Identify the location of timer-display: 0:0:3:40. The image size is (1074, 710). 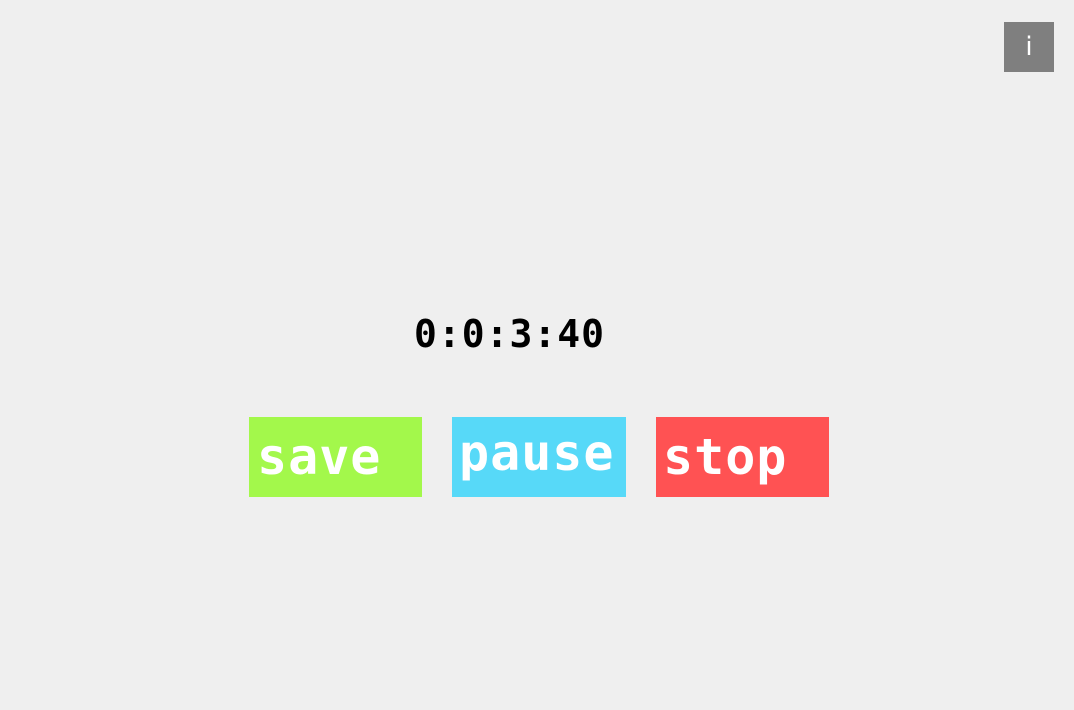
(510, 334).